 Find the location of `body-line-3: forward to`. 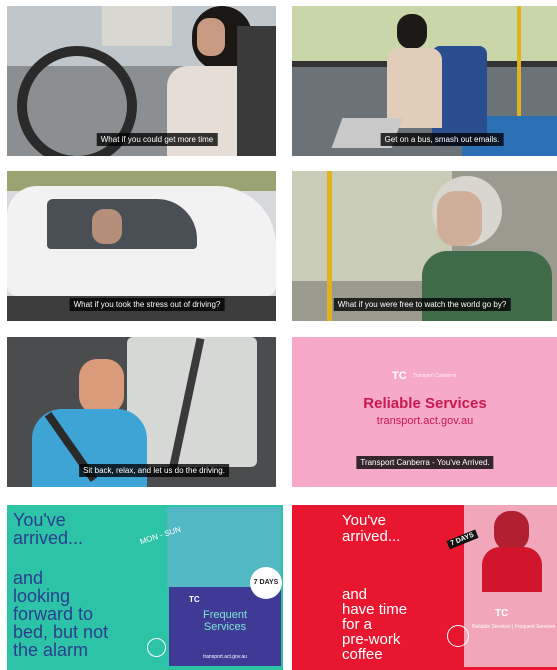

body-line-3: forward to is located at coordinates (53, 614).